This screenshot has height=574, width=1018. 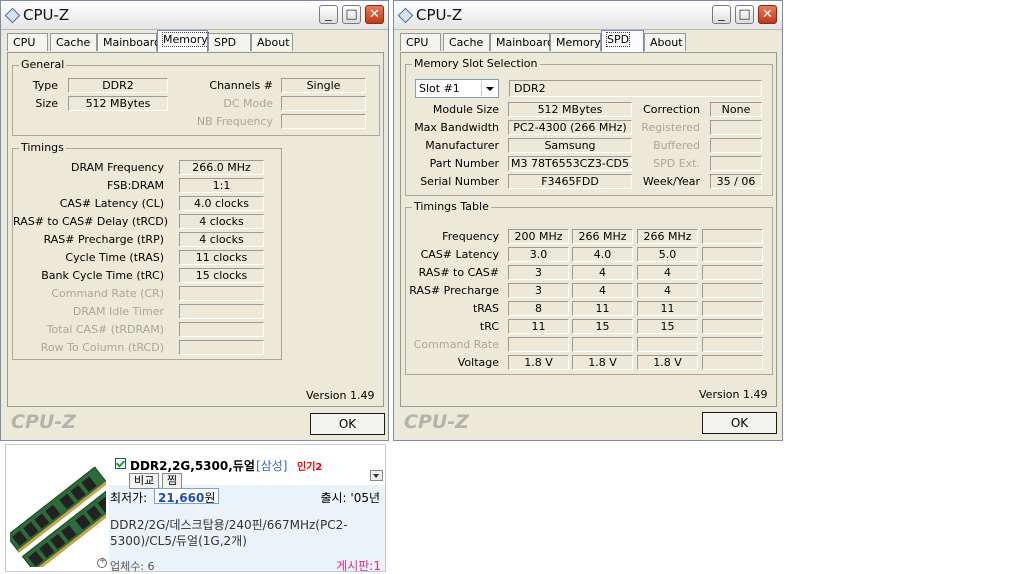 What do you see at coordinates (439, 15) in the screenshot?
I see `window-title: CPU-Z` at bounding box center [439, 15].